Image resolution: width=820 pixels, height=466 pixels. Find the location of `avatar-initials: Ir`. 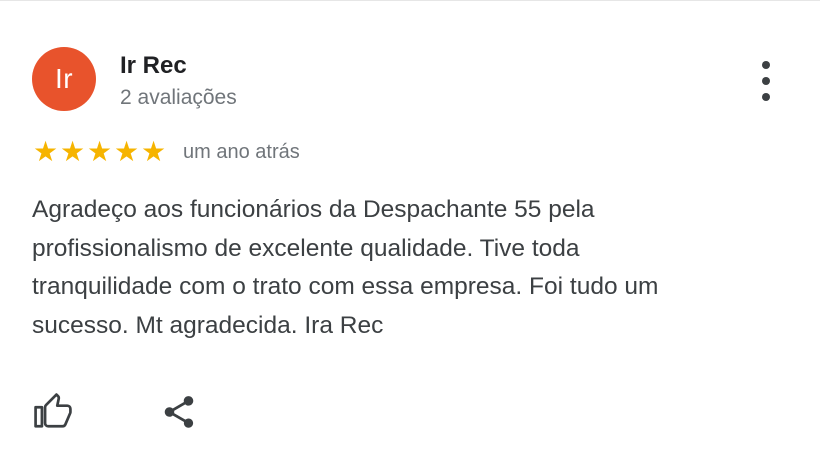

avatar-initials: Ir is located at coordinates (64, 78).